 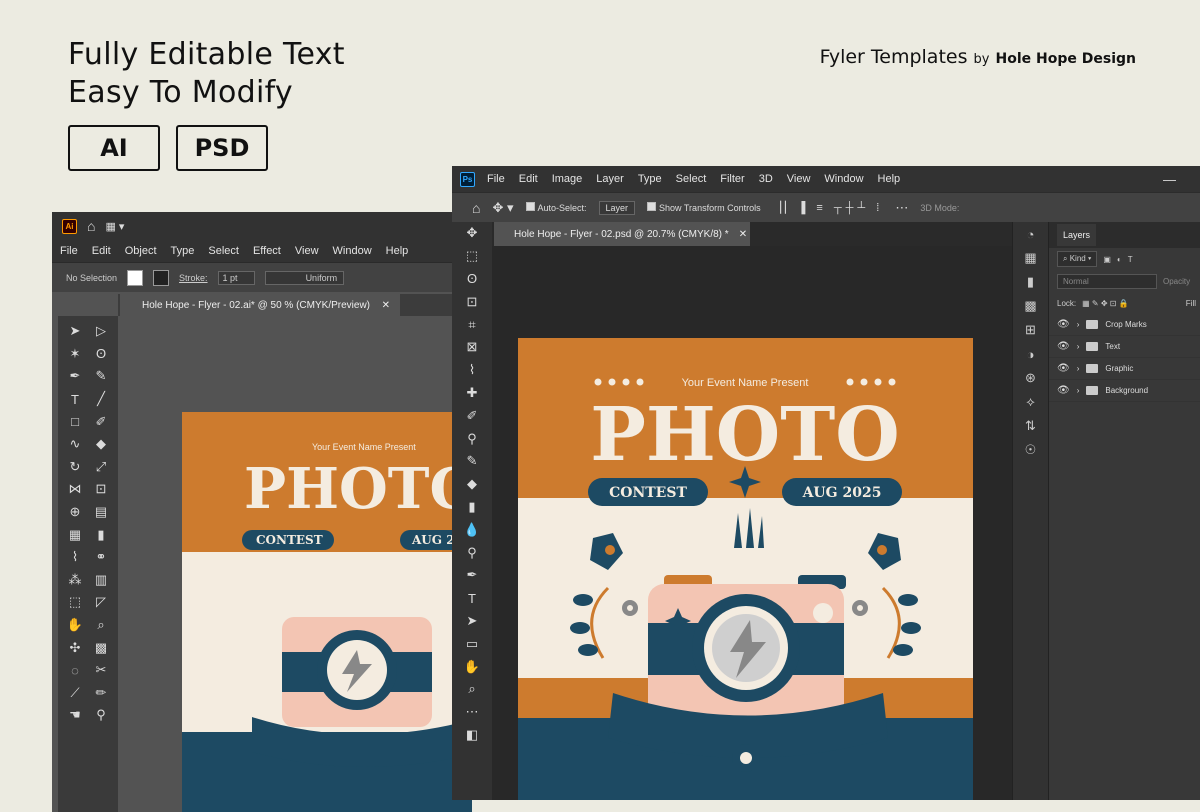 I want to click on swatches-icon: ▦, so click(x=1030, y=258).